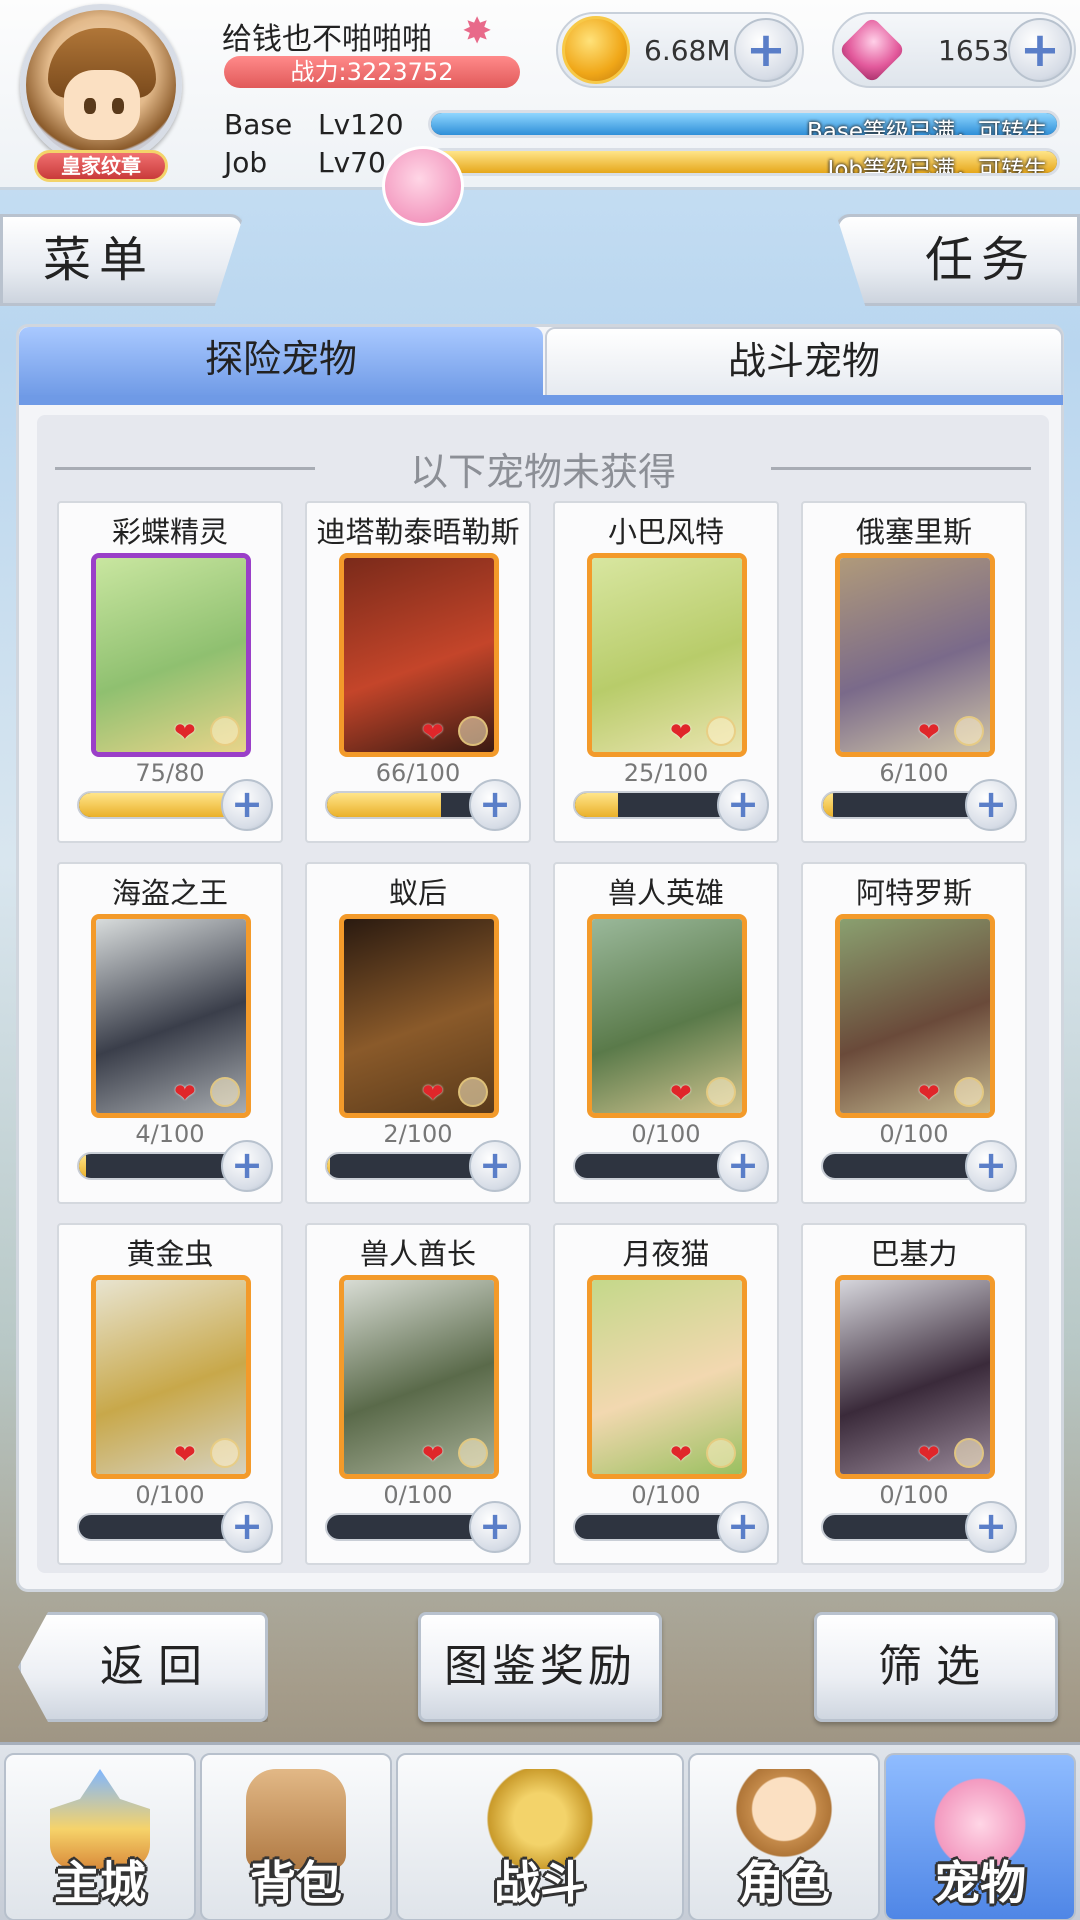  Describe the element at coordinates (1040, 50) in the screenshot. I see `add-gem-button: +` at that location.